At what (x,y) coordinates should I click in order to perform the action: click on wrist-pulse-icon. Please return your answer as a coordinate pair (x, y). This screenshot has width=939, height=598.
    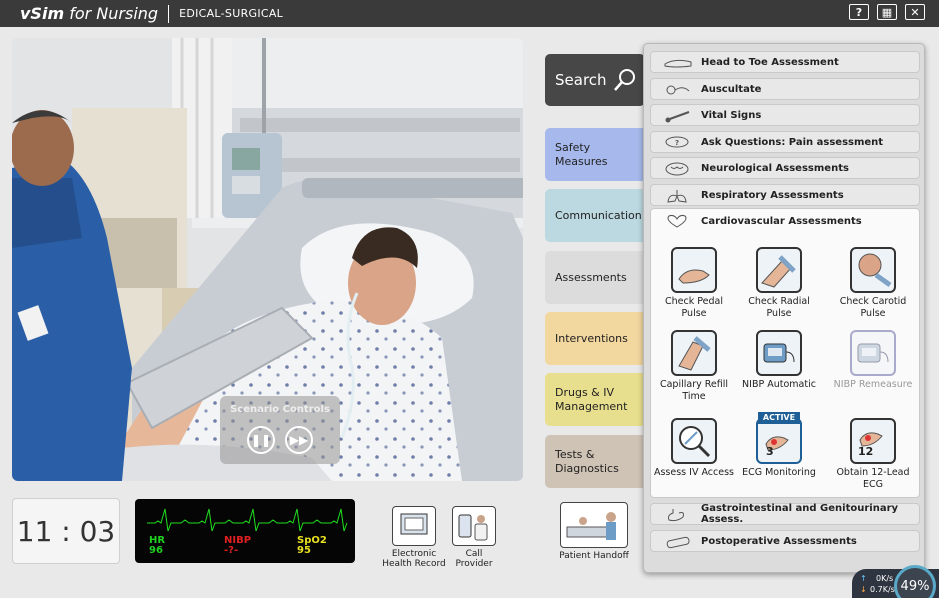
    Looking at the image, I should click on (779, 270).